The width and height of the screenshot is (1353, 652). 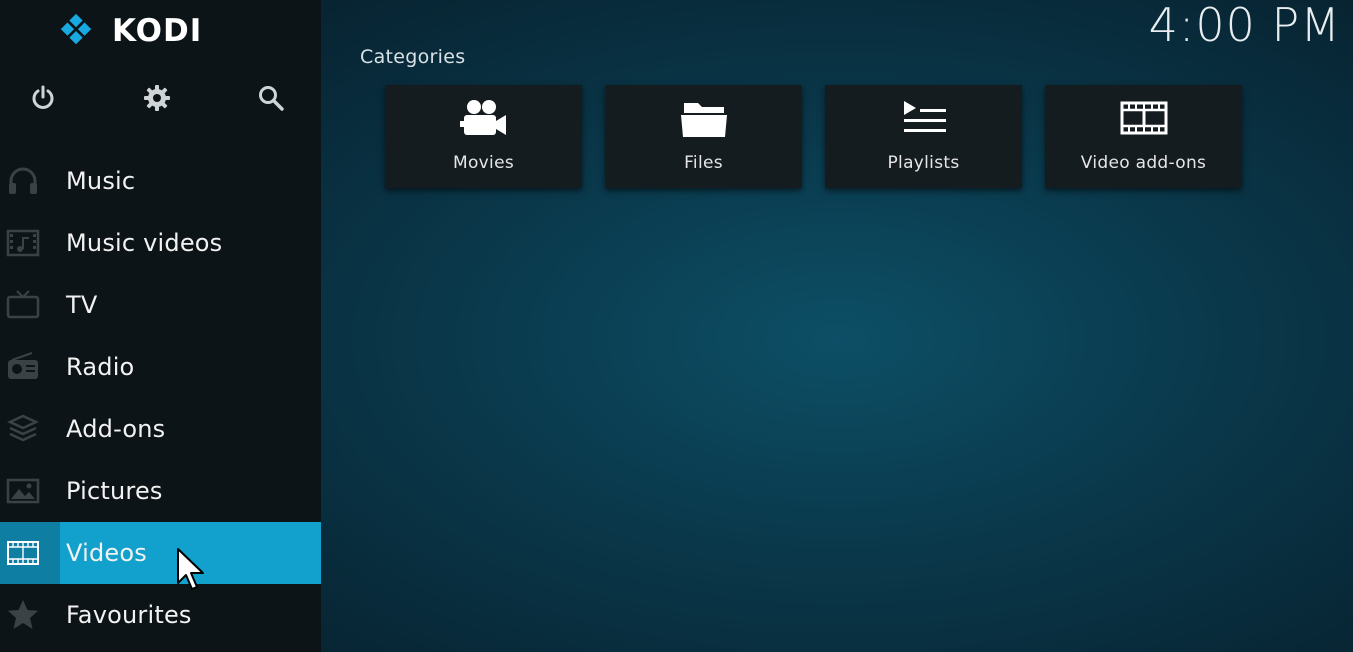 I want to click on top-icon-bar, so click(x=160, y=98).